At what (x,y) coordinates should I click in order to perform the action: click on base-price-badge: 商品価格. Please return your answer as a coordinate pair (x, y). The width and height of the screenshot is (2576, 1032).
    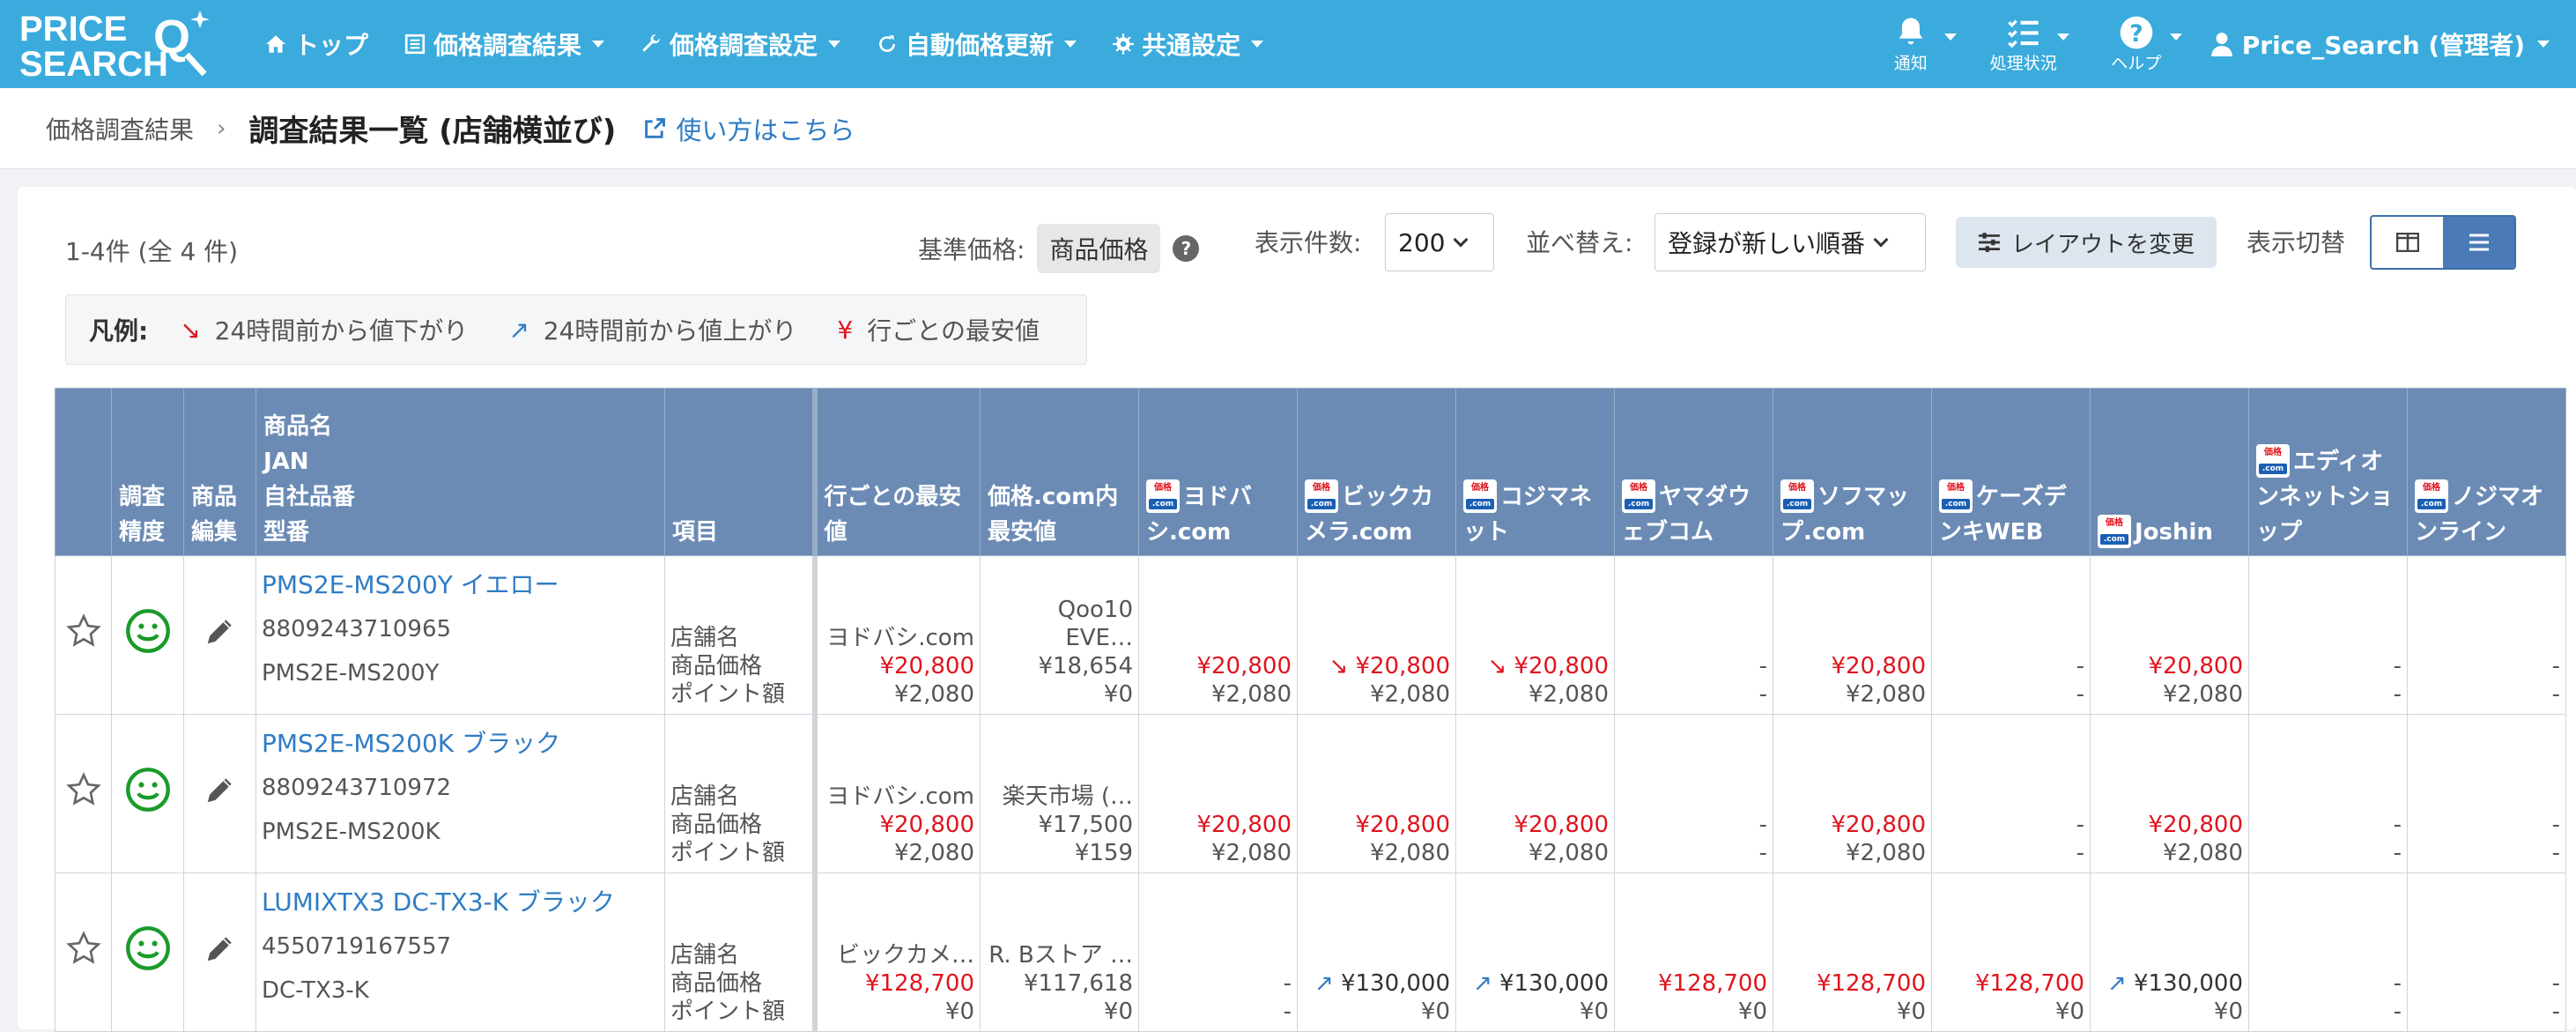
    Looking at the image, I should click on (1099, 248).